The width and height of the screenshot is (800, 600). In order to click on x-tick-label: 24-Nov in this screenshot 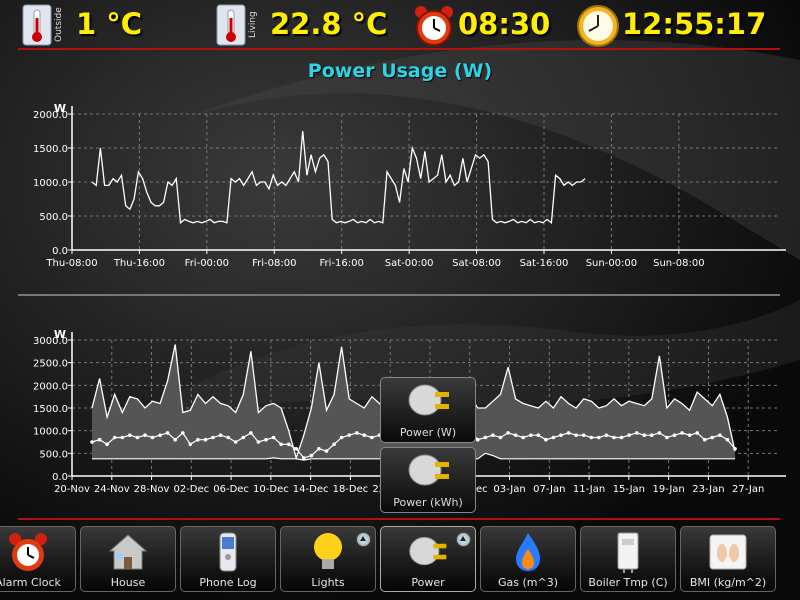, I will do `click(112, 489)`.